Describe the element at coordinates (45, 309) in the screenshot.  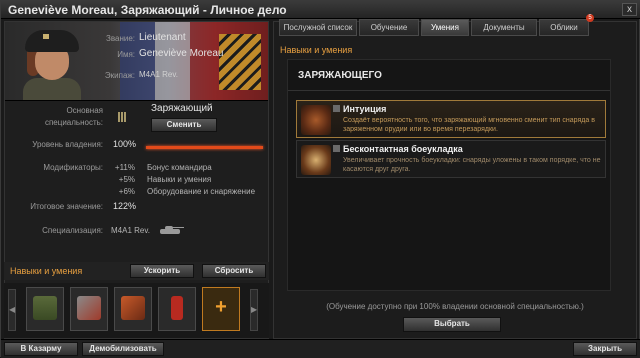
I see `tank-skill-icon` at that location.